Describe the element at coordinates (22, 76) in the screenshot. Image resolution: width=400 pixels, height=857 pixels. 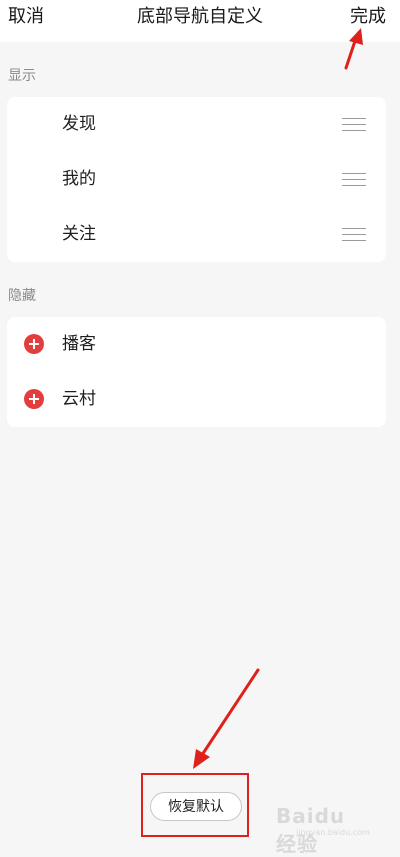
I see `section-label-shown: 显示` at that location.